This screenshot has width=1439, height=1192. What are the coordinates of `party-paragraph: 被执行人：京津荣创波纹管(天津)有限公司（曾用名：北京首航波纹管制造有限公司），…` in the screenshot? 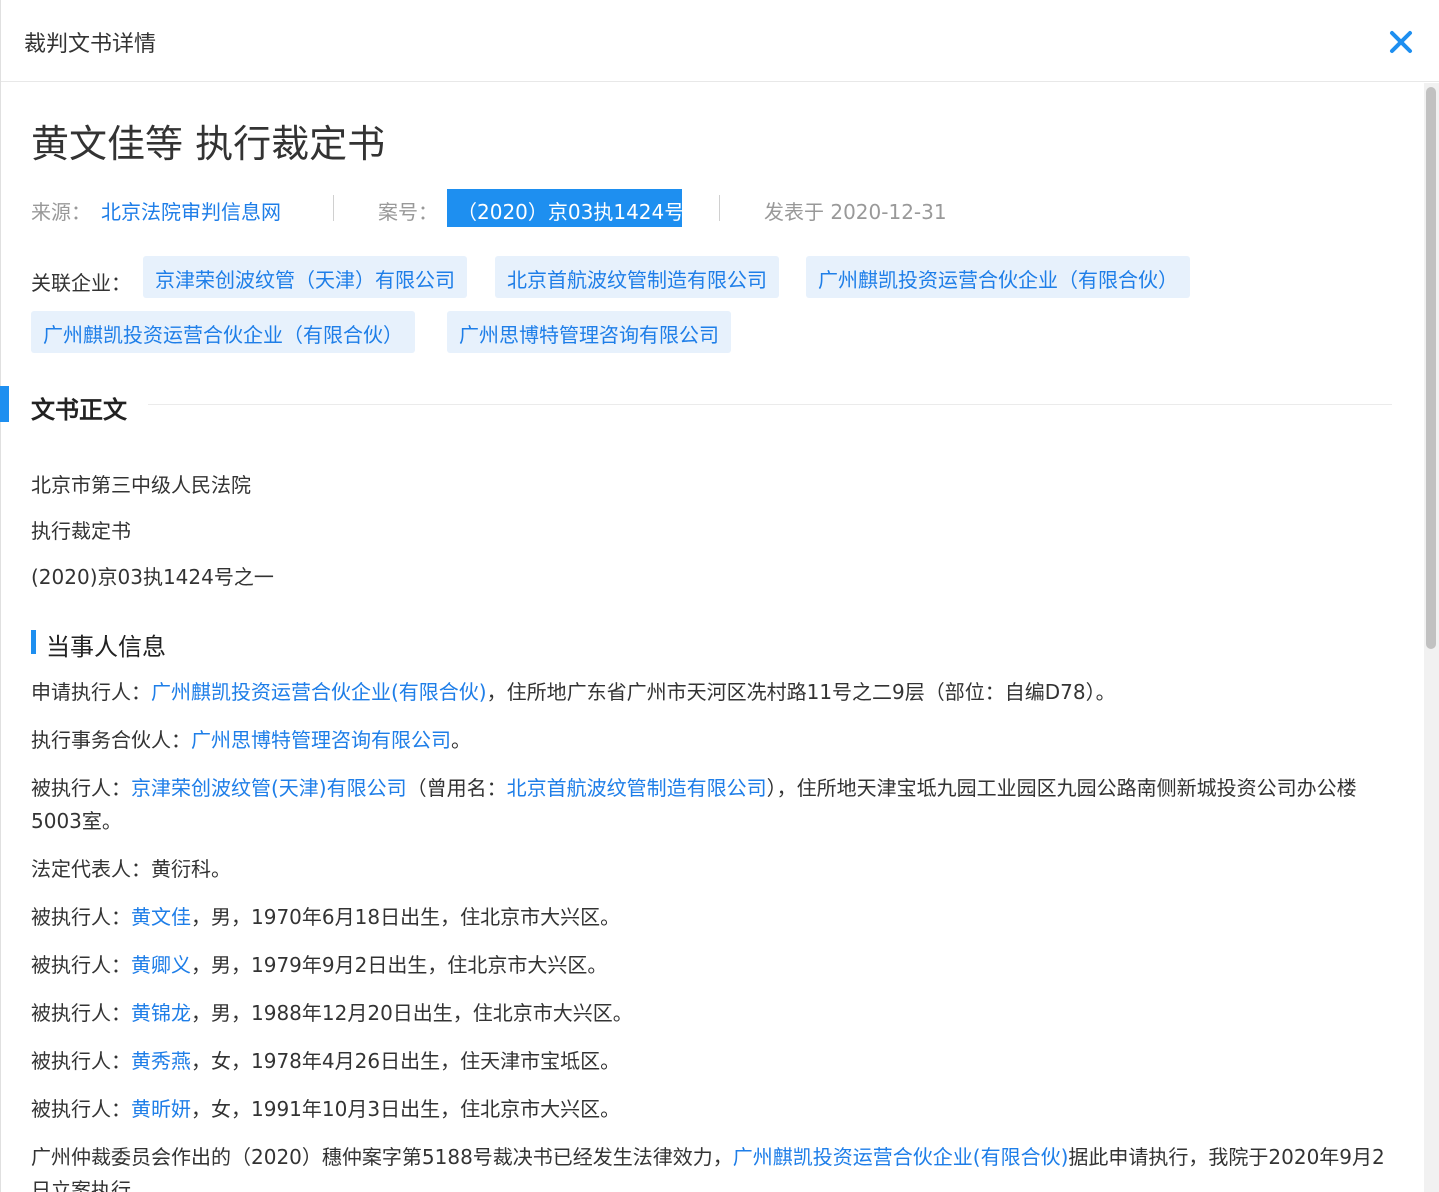 It's located at (712, 805).